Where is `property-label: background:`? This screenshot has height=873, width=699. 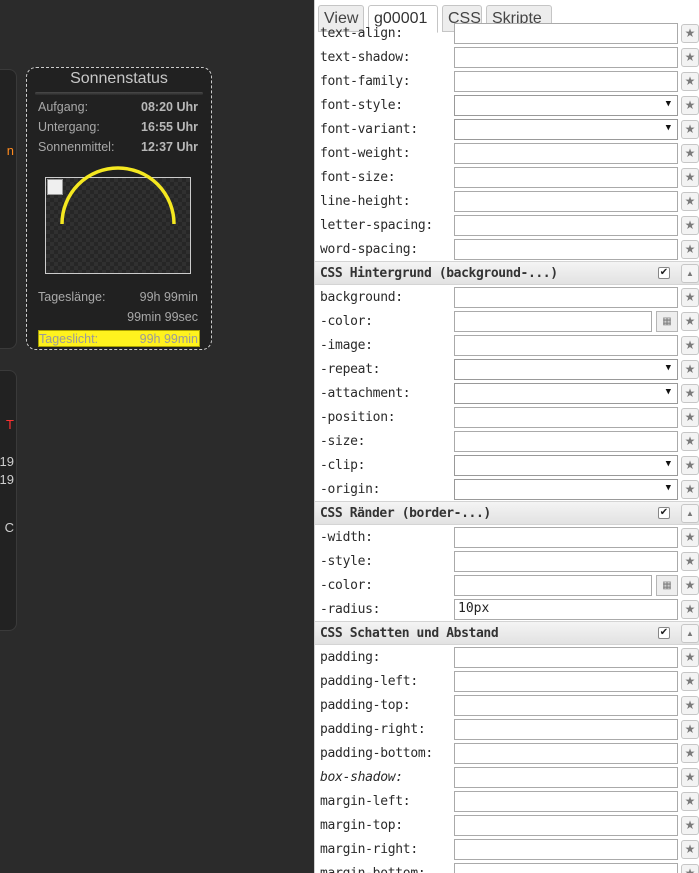 property-label: background: is located at coordinates (361, 297).